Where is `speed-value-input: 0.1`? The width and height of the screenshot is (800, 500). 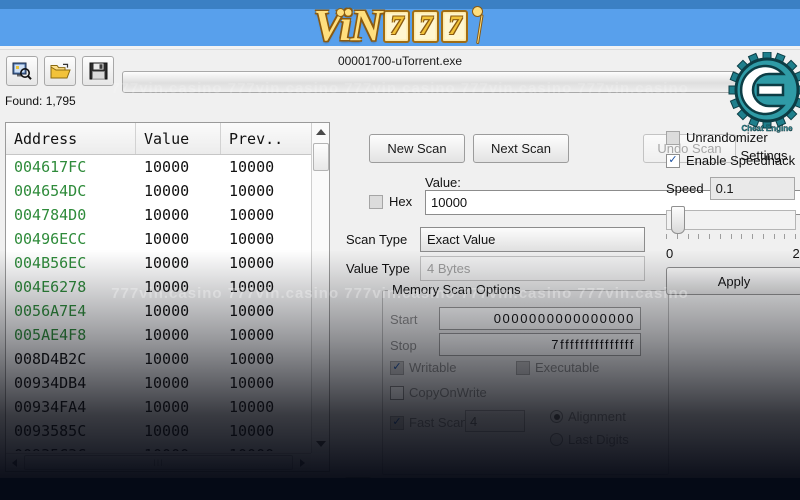 speed-value-input: 0.1 is located at coordinates (752, 188).